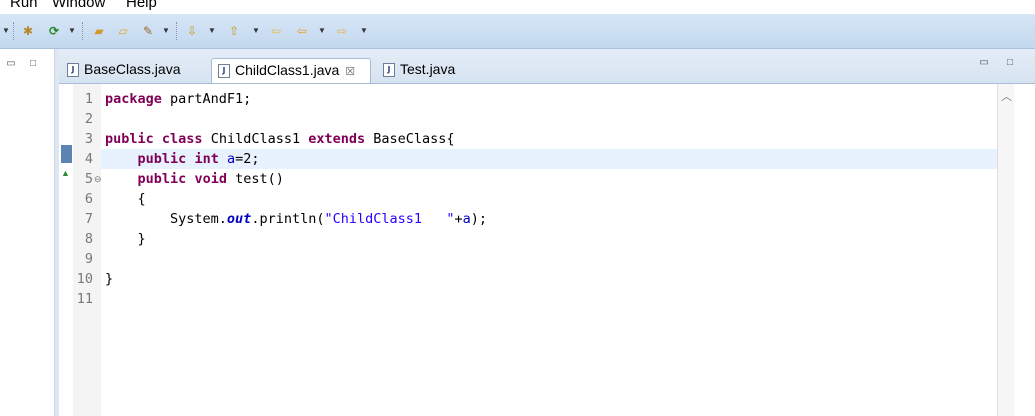 This screenshot has width=1035, height=416. I want to click on annotation-ruler: ▲, so click(66, 250).